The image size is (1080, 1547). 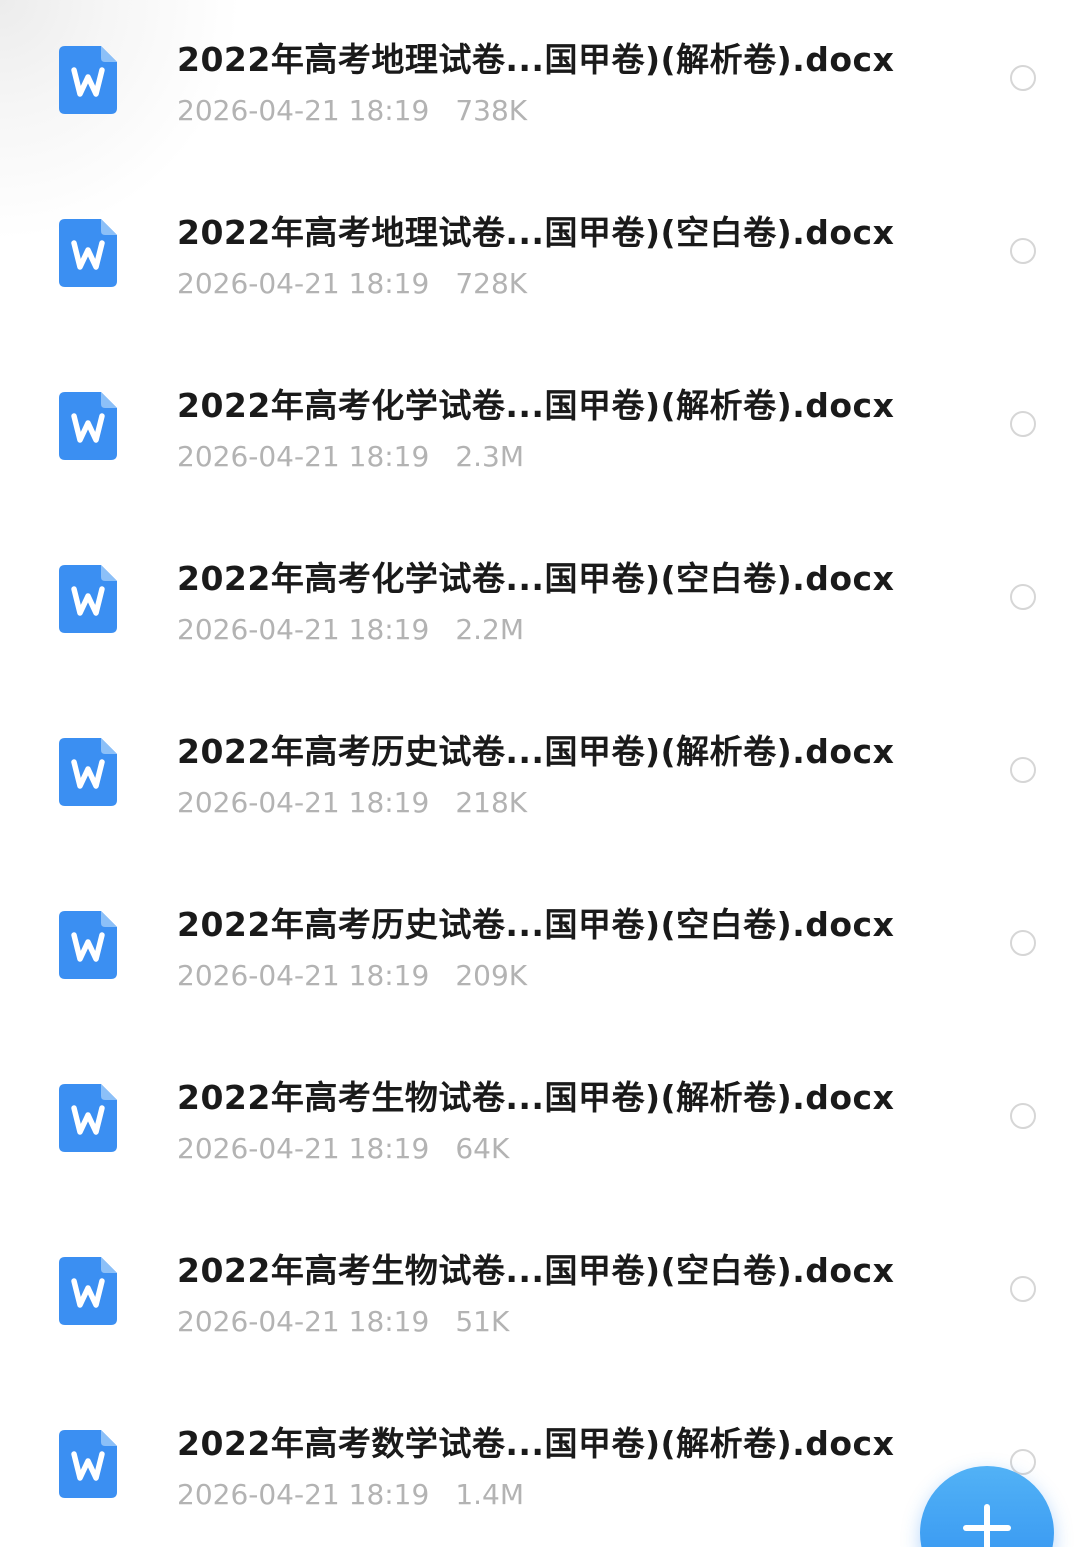 I want to click on file-name: 2022年高考地理试卷...国甲卷)(空白卷).docx, so click(x=536, y=232).